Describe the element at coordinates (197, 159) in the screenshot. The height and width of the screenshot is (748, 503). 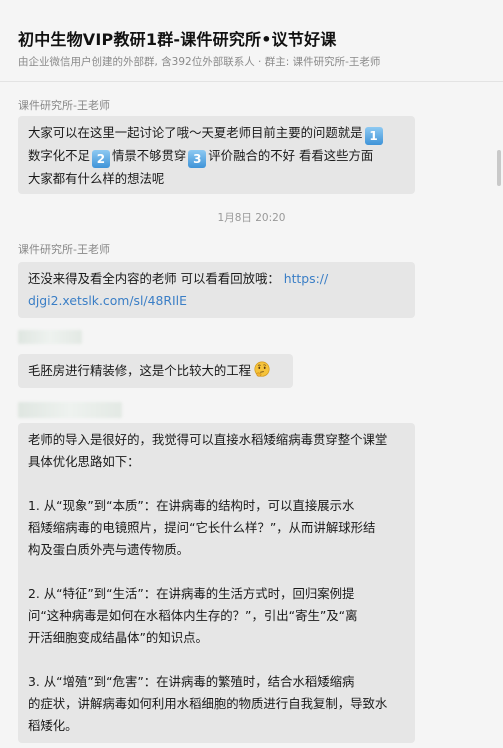
I see `keycap-3-icon: 3` at that location.